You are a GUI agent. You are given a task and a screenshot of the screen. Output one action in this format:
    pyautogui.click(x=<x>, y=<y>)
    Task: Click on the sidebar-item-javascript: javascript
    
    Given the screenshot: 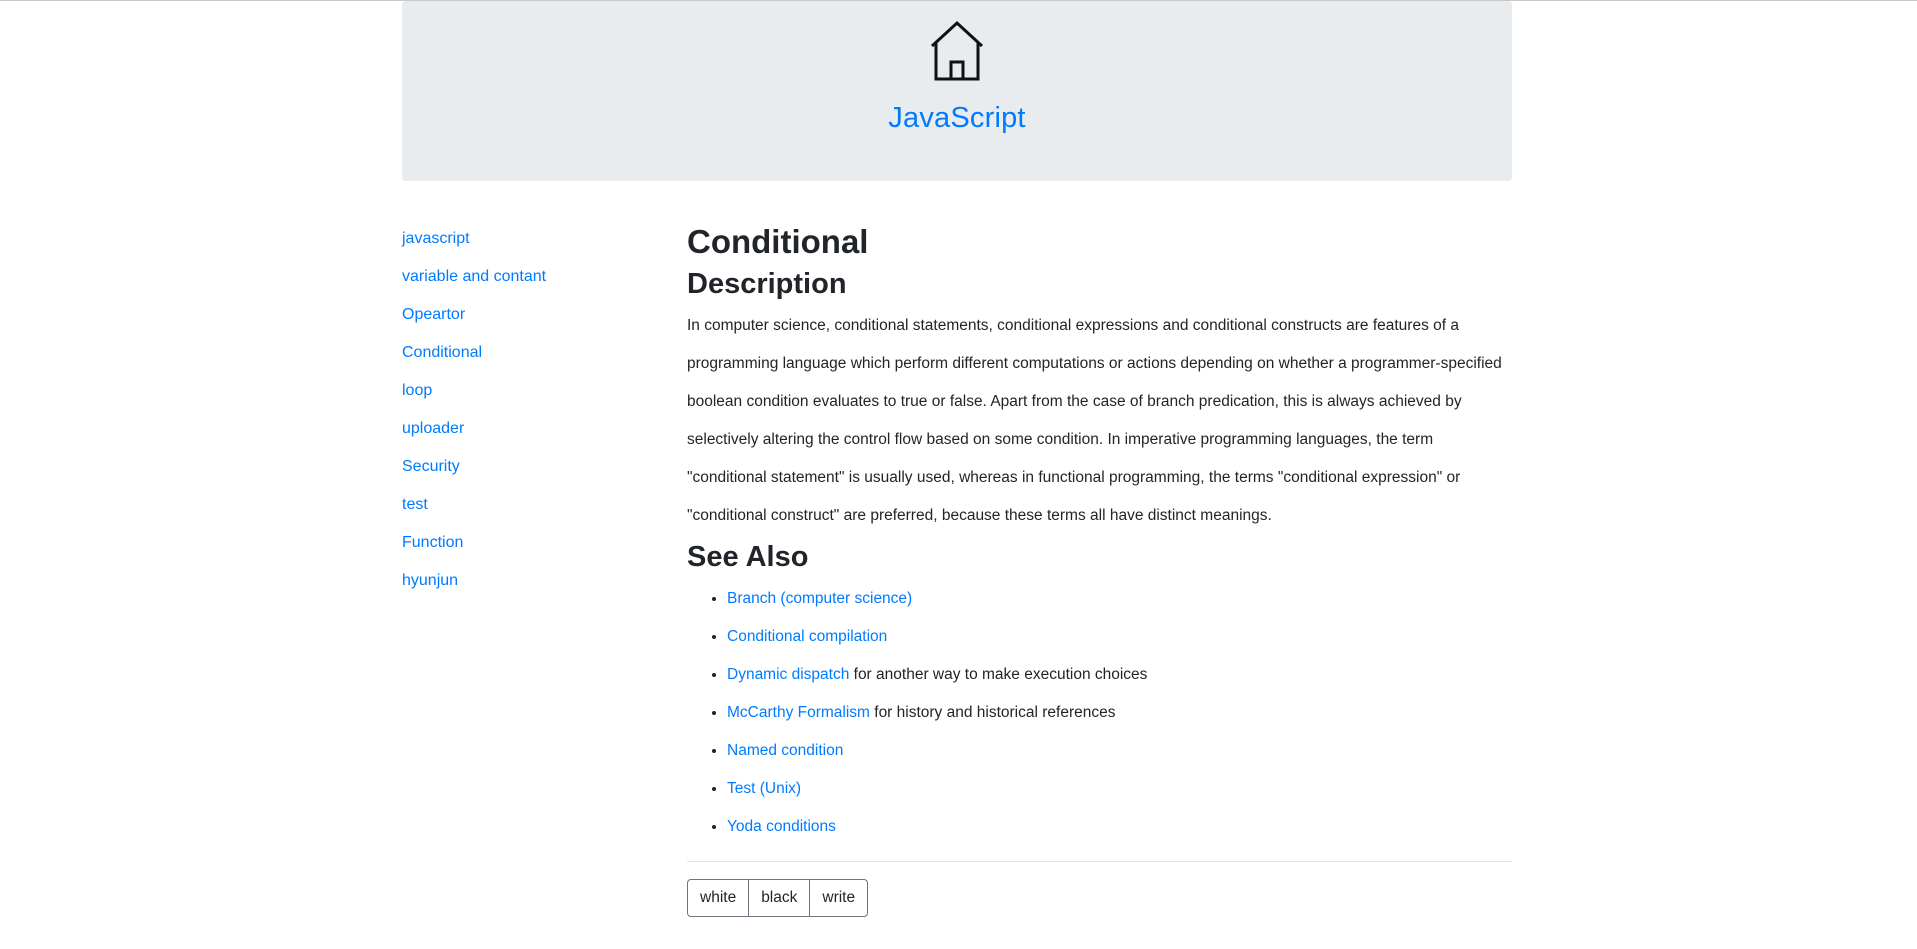 What is the action you would take?
    pyautogui.click(x=436, y=238)
    